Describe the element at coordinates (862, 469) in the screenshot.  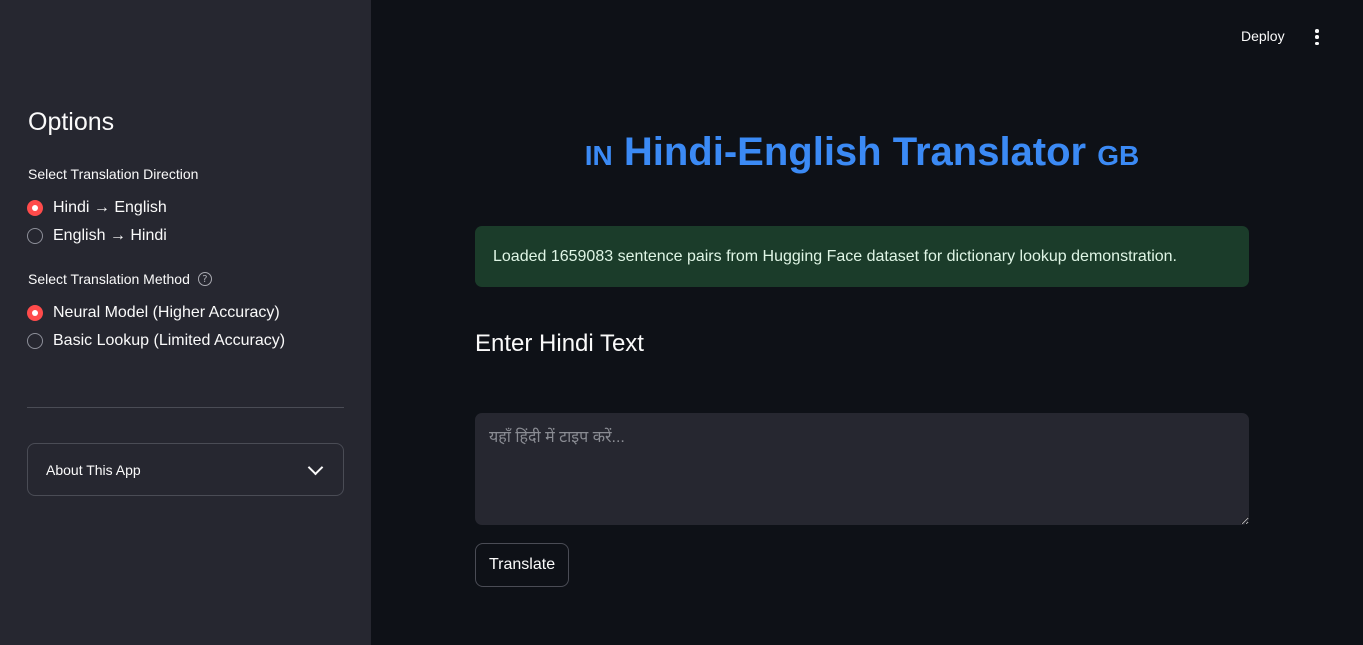
I see `hindi-text-input` at that location.